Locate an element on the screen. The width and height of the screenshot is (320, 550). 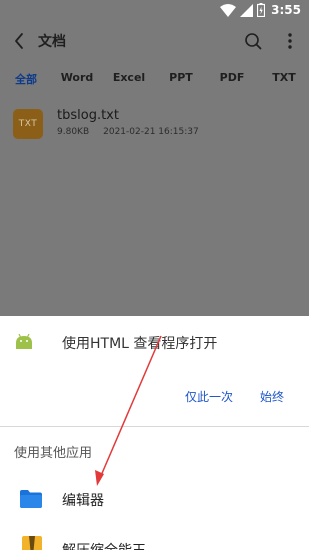
file-icon-label: TXT is located at coordinates (28, 124).